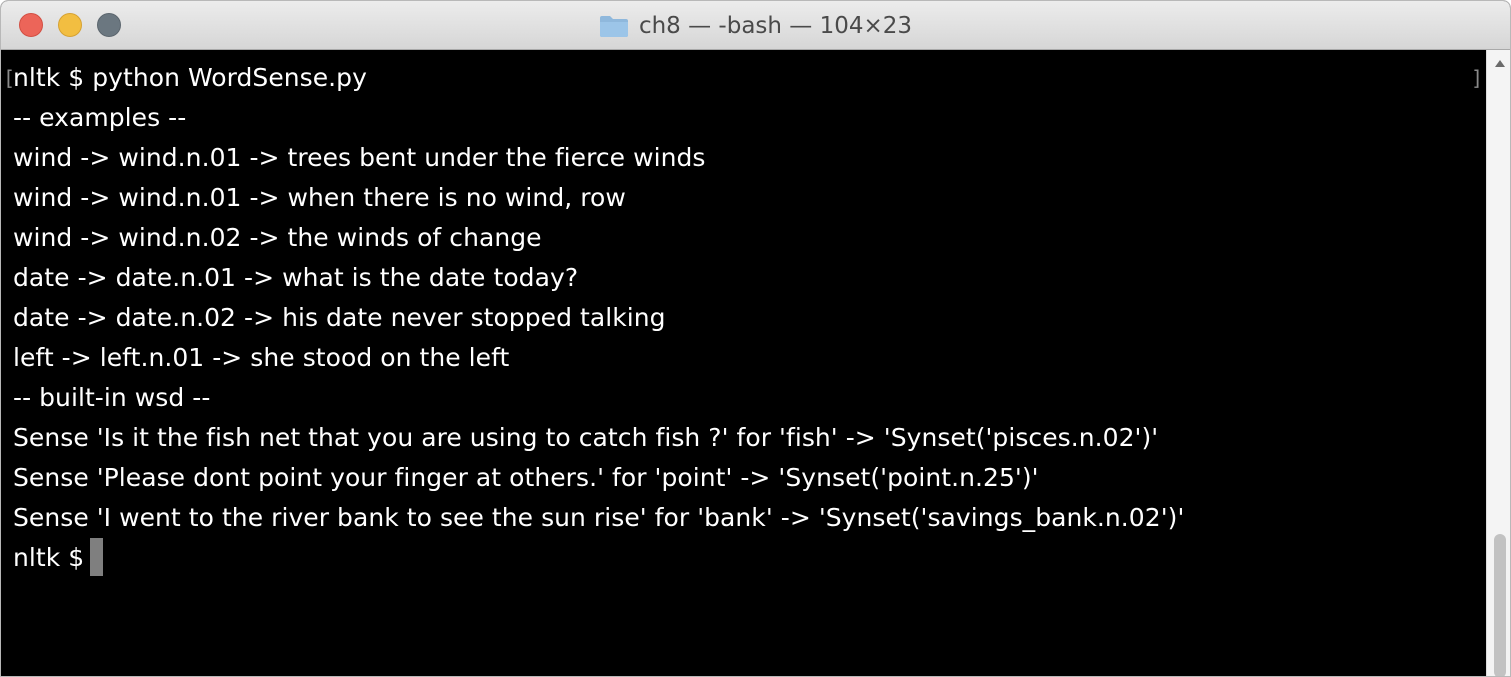 This screenshot has height=677, width=1511. Describe the element at coordinates (277, 237) in the screenshot. I see `output-line: wind -> wind.n.02 -> the winds of change` at that location.